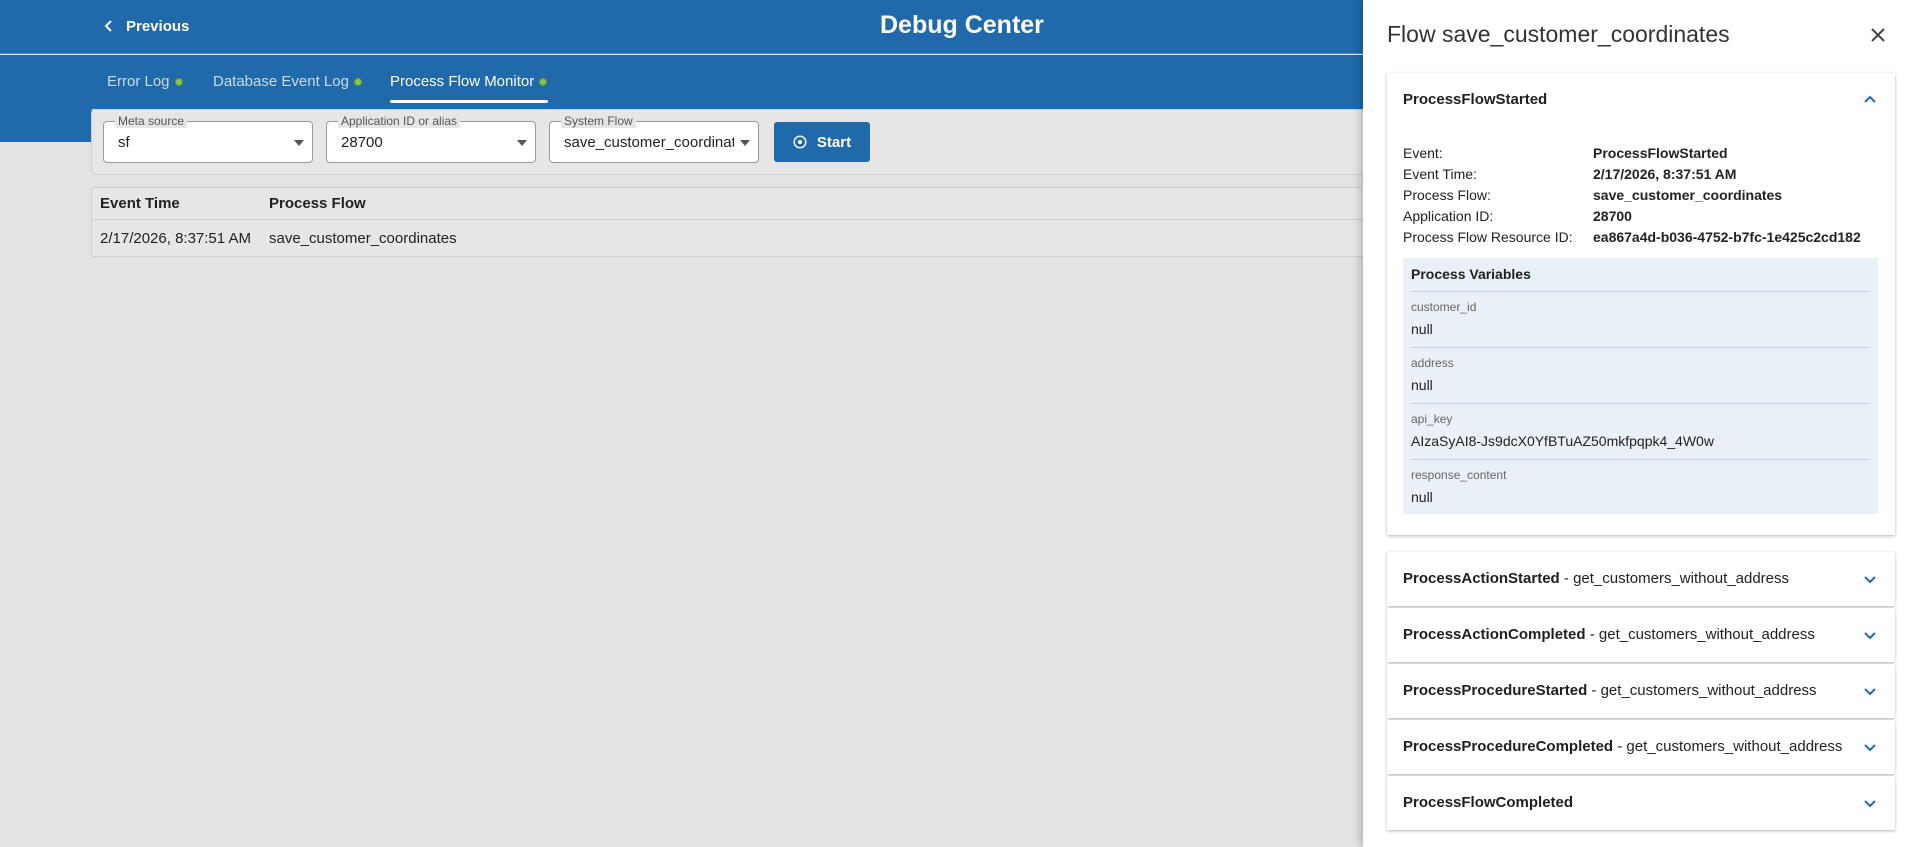 Image resolution: width=1910 pixels, height=847 pixels. I want to click on field-key: Process Flow Resource ID:, so click(1488, 237).